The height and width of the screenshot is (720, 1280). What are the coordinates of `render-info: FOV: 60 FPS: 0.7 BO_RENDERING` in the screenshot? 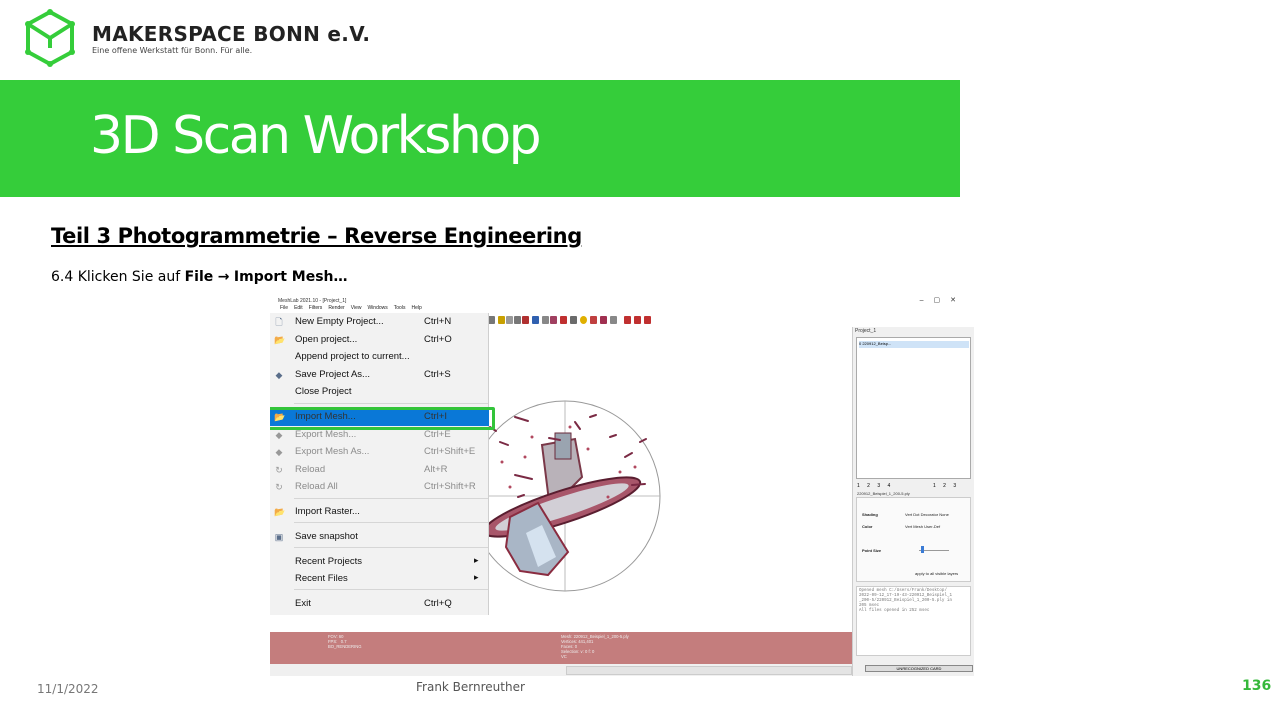 It's located at (345, 641).